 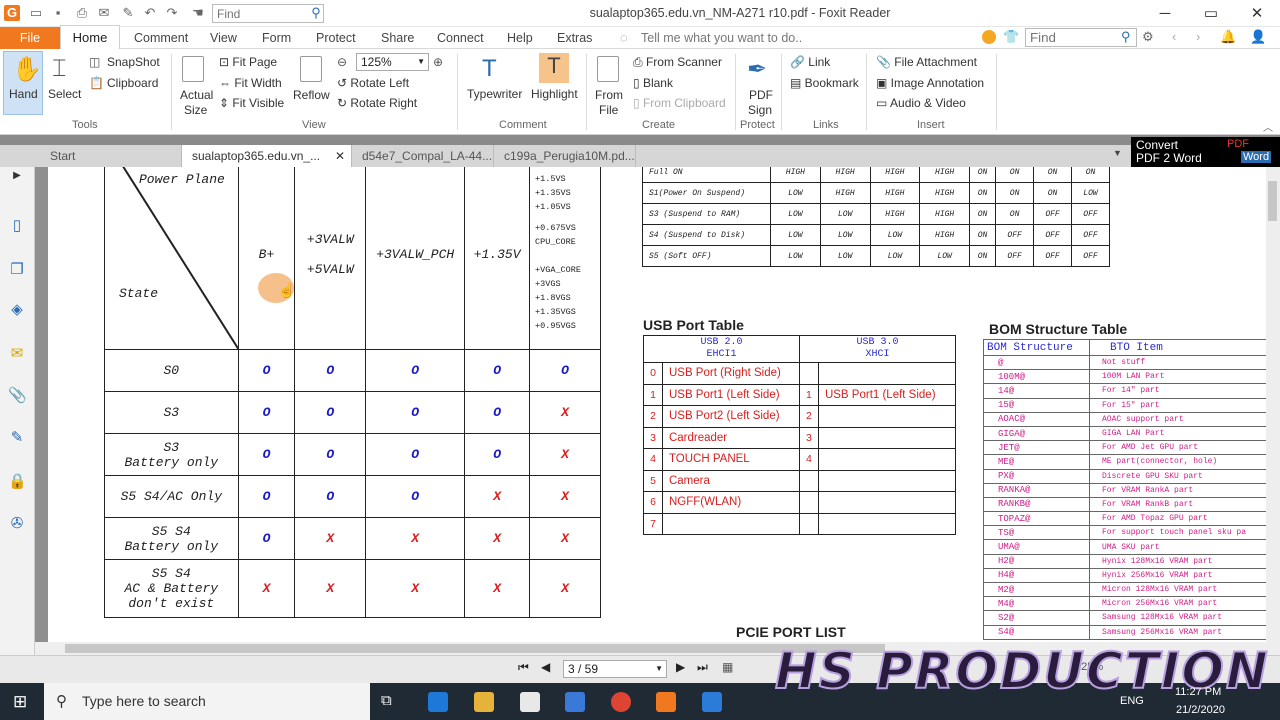 What do you see at coordinates (679, 103) in the screenshot?
I see `from-clipboard-button: ▯ From Clipboard` at bounding box center [679, 103].